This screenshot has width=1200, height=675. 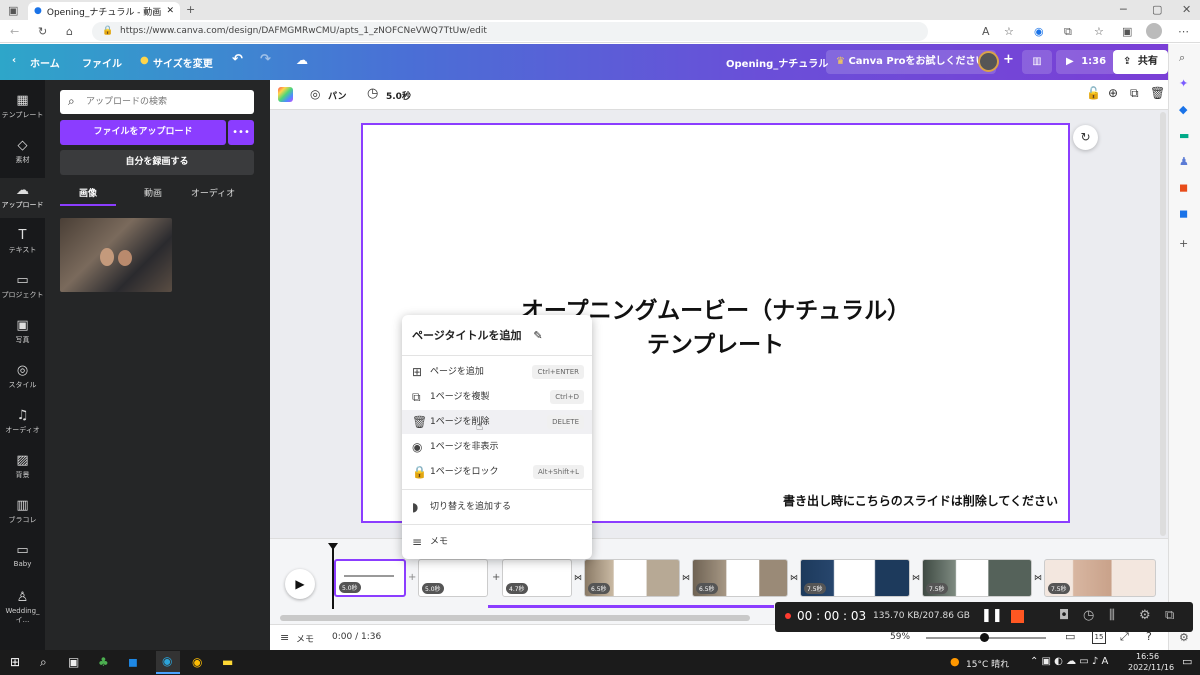 What do you see at coordinates (73, 662) in the screenshot?
I see `task-view-icon: ▣` at bounding box center [73, 662].